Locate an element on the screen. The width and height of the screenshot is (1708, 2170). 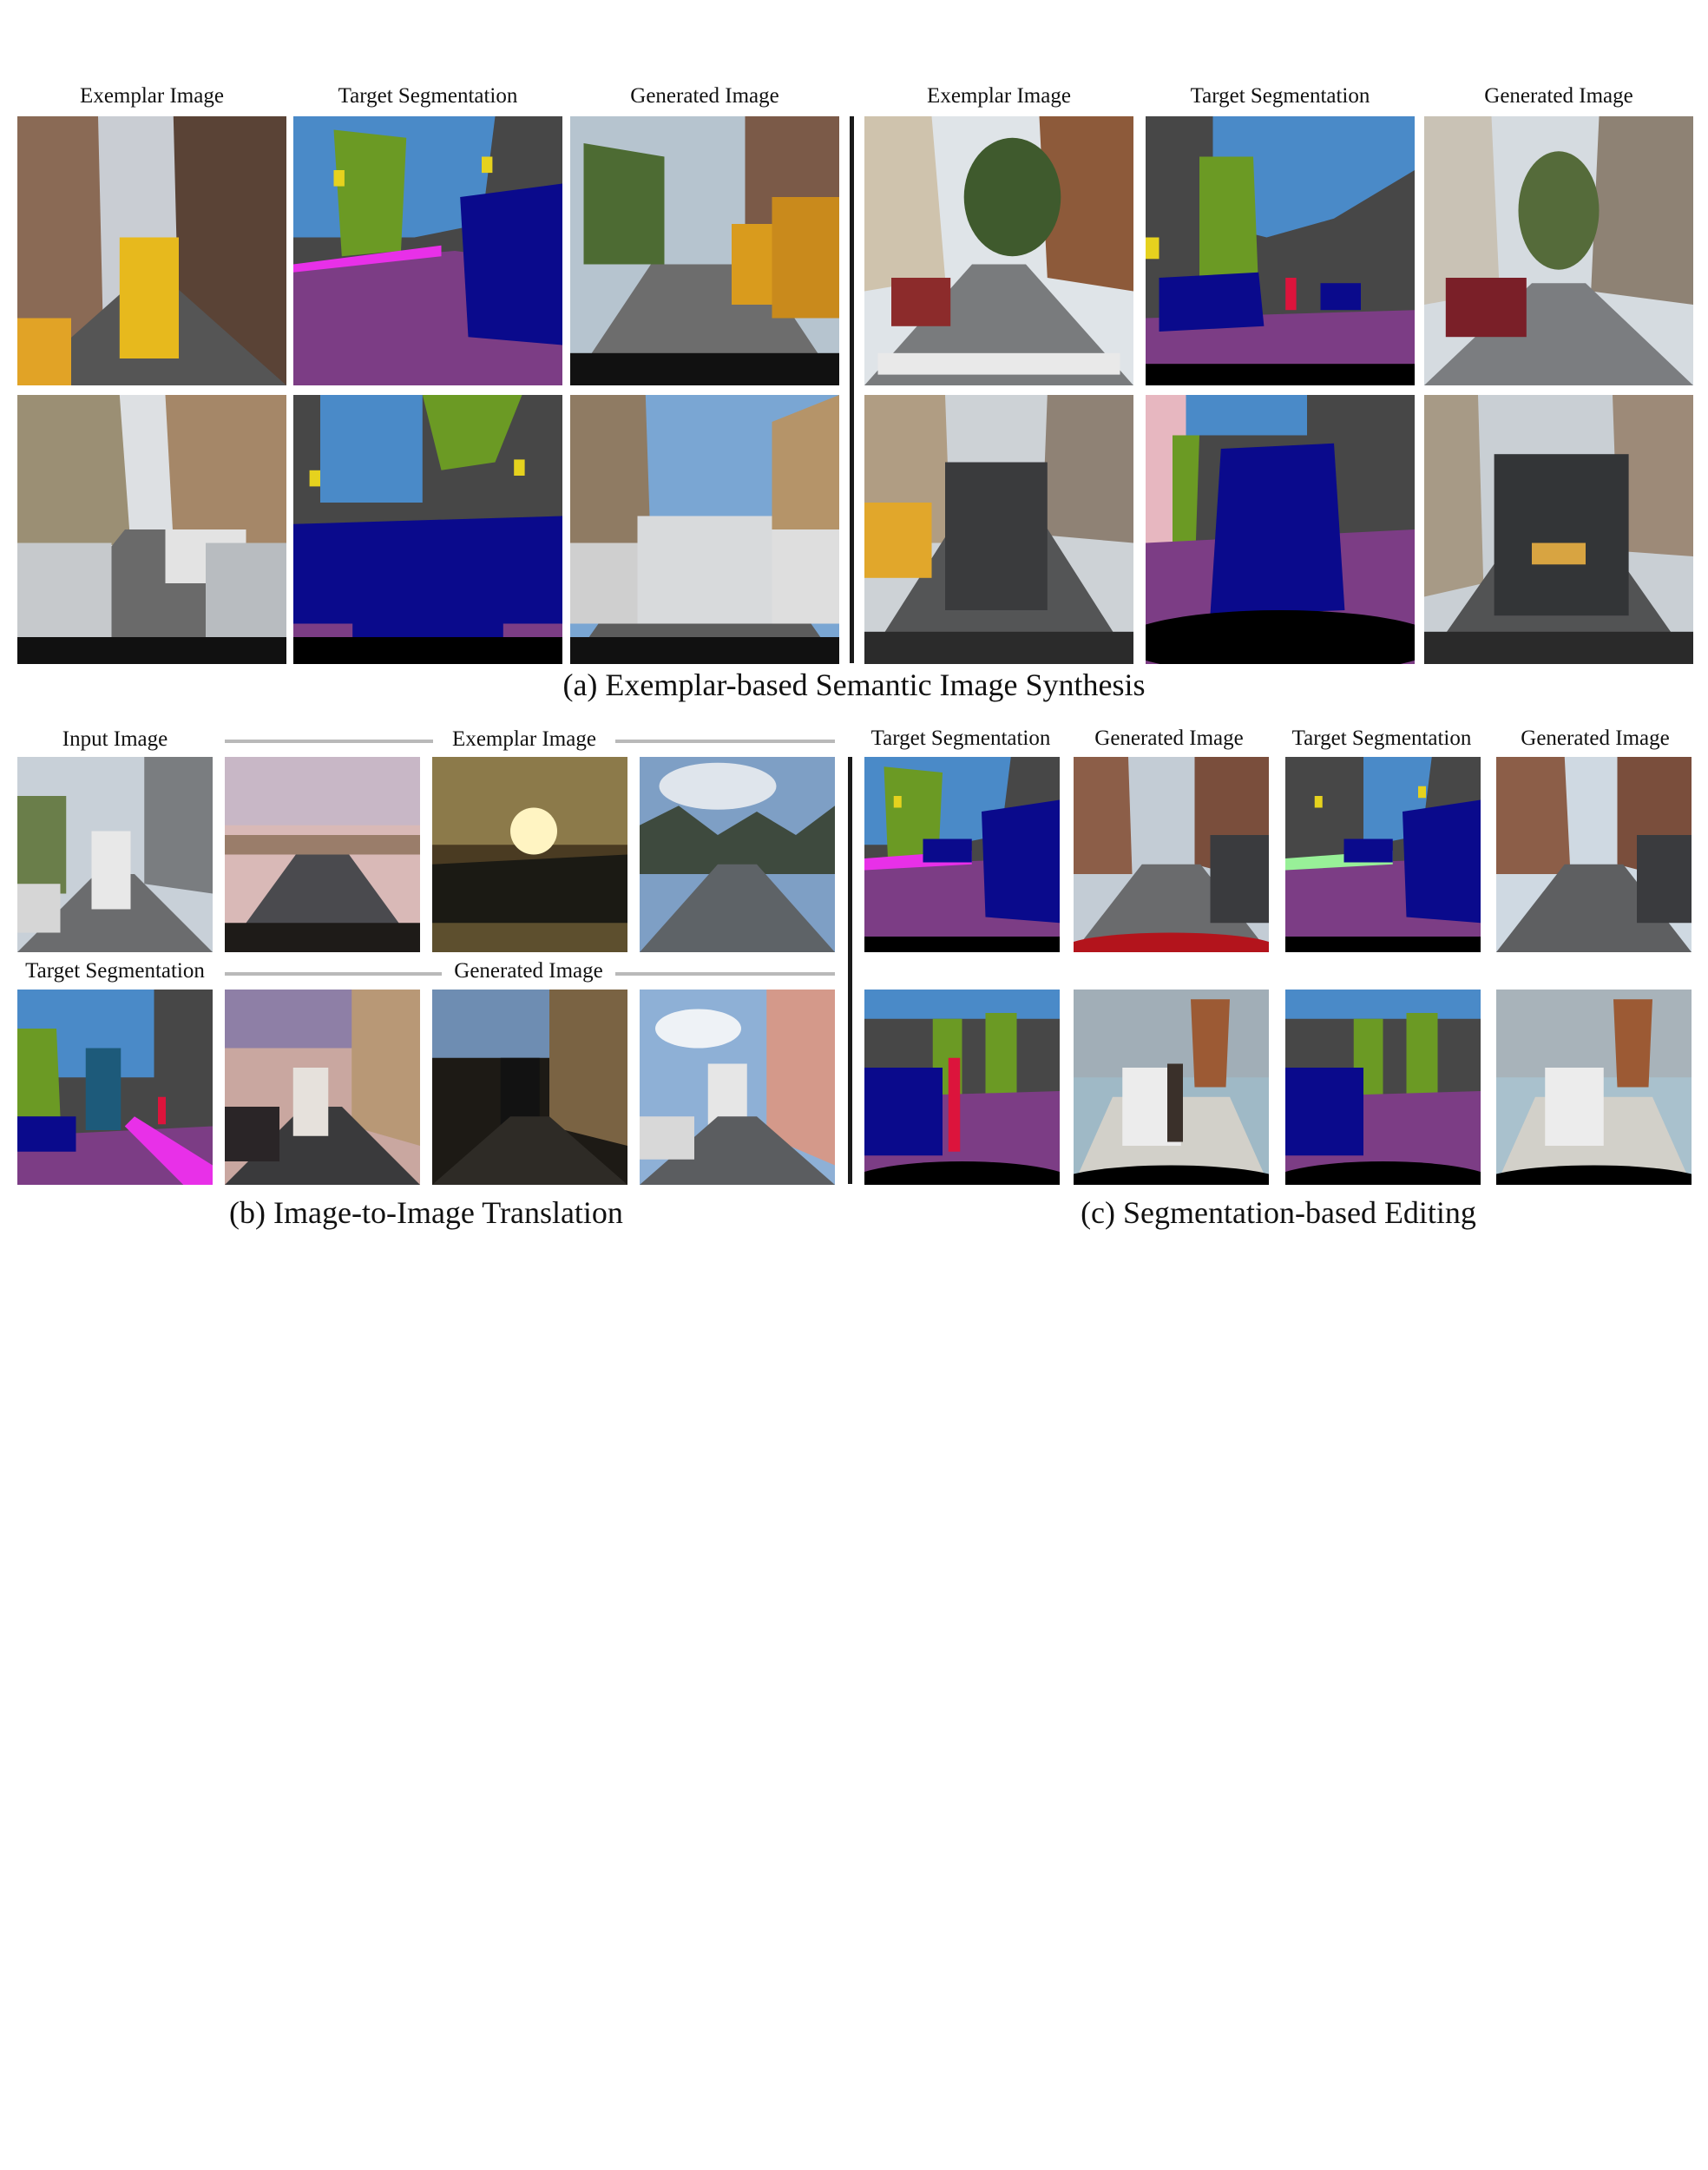
header-input-image: Input Image is located at coordinates (115, 739).